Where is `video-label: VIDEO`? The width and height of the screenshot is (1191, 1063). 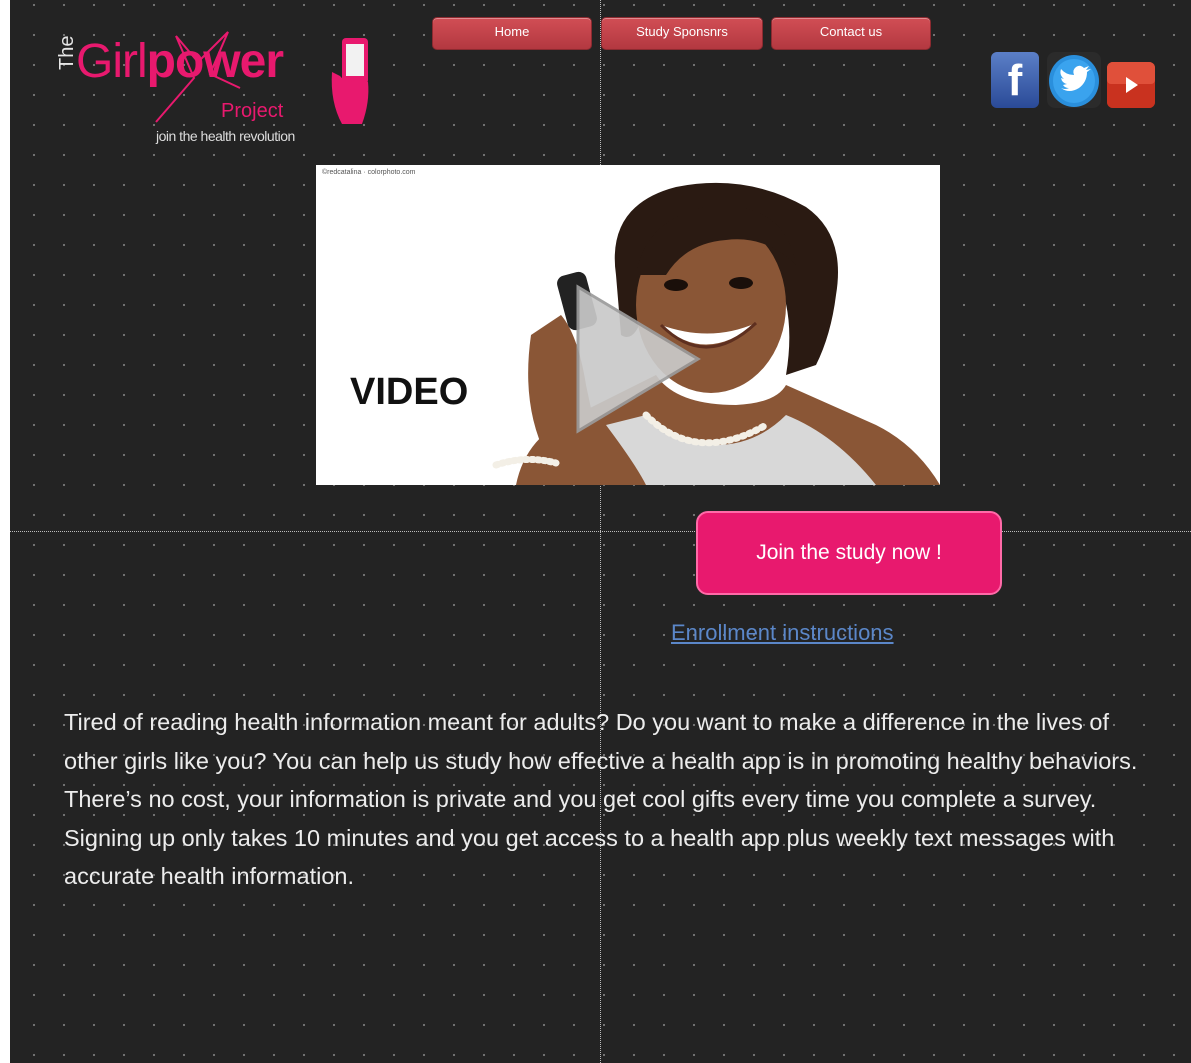 video-label: VIDEO is located at coordinates (409, 392).